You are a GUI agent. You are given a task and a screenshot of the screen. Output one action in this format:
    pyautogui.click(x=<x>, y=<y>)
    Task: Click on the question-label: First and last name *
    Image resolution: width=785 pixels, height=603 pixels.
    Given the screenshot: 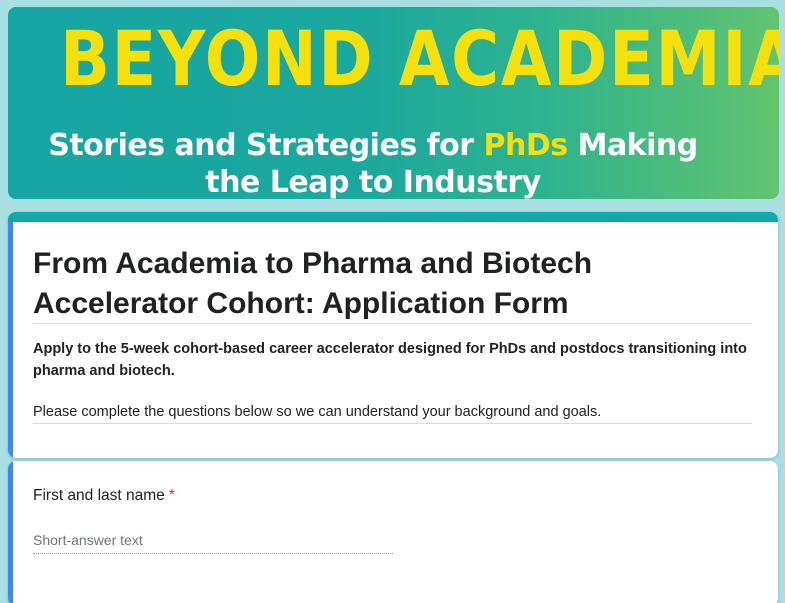 What is the action you would take?
    pyautogui.click(x=104, y=496)
    